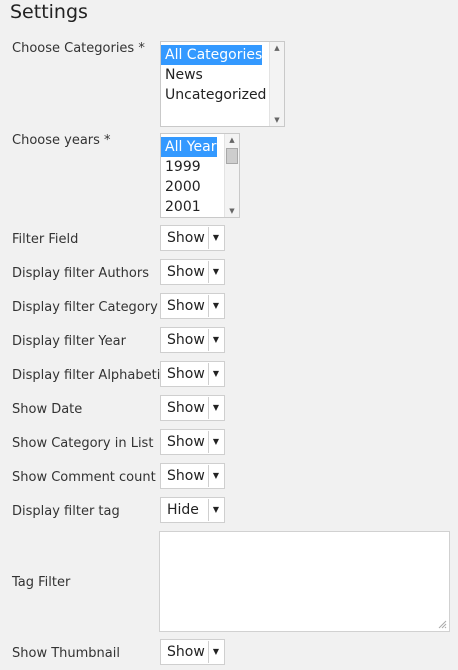  What do you see at coordinates (189, 147) in the screenshot?
I see `year-option-all: All Year` at bounding box center [189, 147].